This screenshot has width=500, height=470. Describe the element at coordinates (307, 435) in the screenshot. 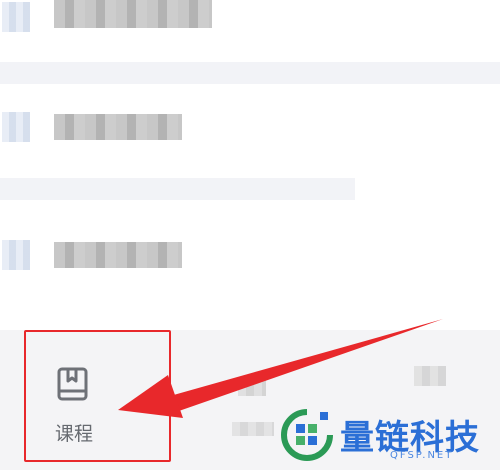

I see `watermark-logo` at that location.